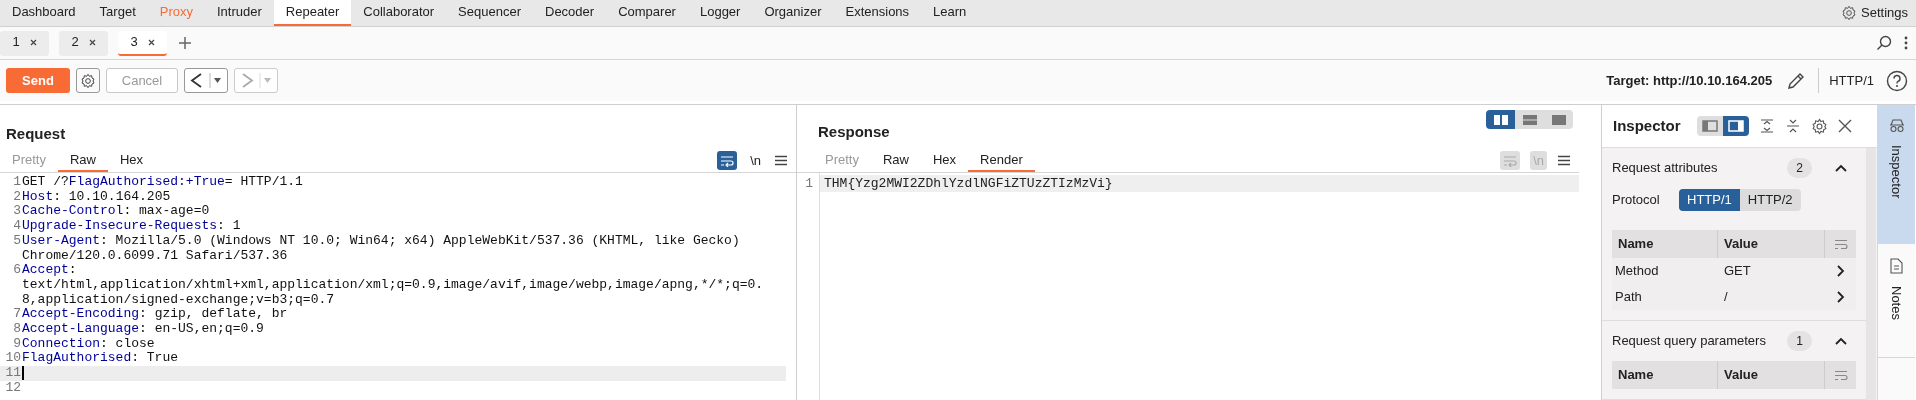 The height and width of the screenshot is (400, 1916). What do you see at coordinates (1874, 13) in the screenshot?
I see `settings-button: Settings` at bounding box center [1874, 13].